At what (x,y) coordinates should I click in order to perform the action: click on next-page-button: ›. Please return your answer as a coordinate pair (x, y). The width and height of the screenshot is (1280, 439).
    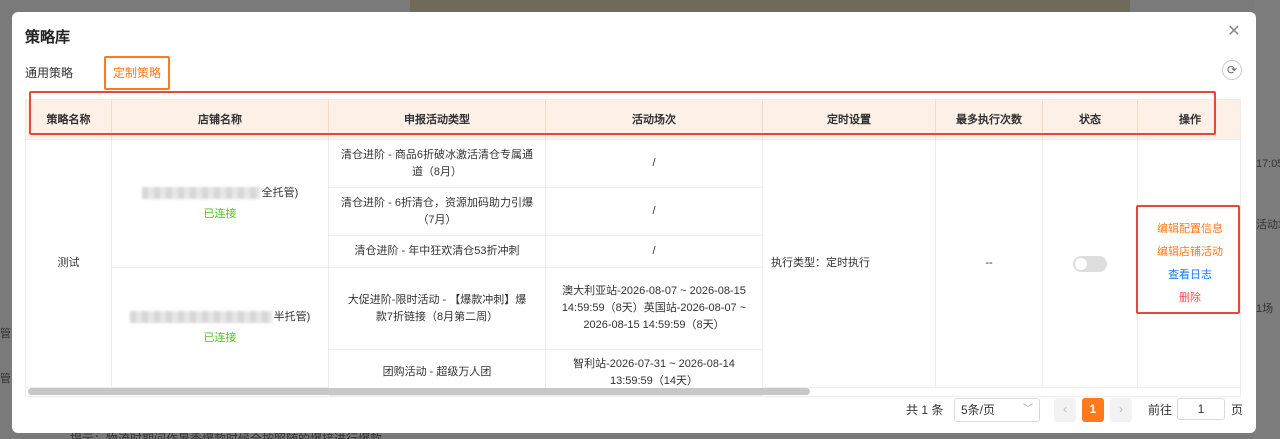
    Looking at the image, I should click on (1121, 410).